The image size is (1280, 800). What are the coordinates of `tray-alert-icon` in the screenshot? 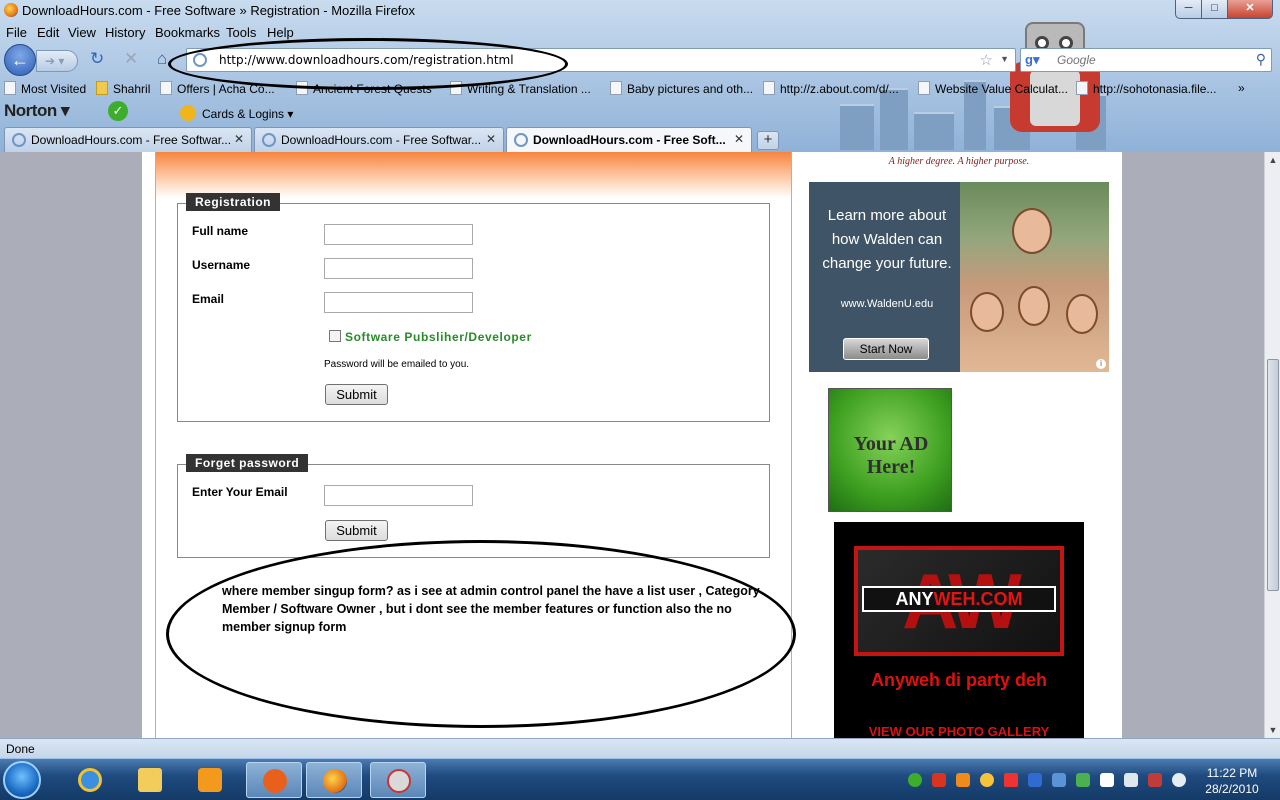 It's located at (1011, 780).